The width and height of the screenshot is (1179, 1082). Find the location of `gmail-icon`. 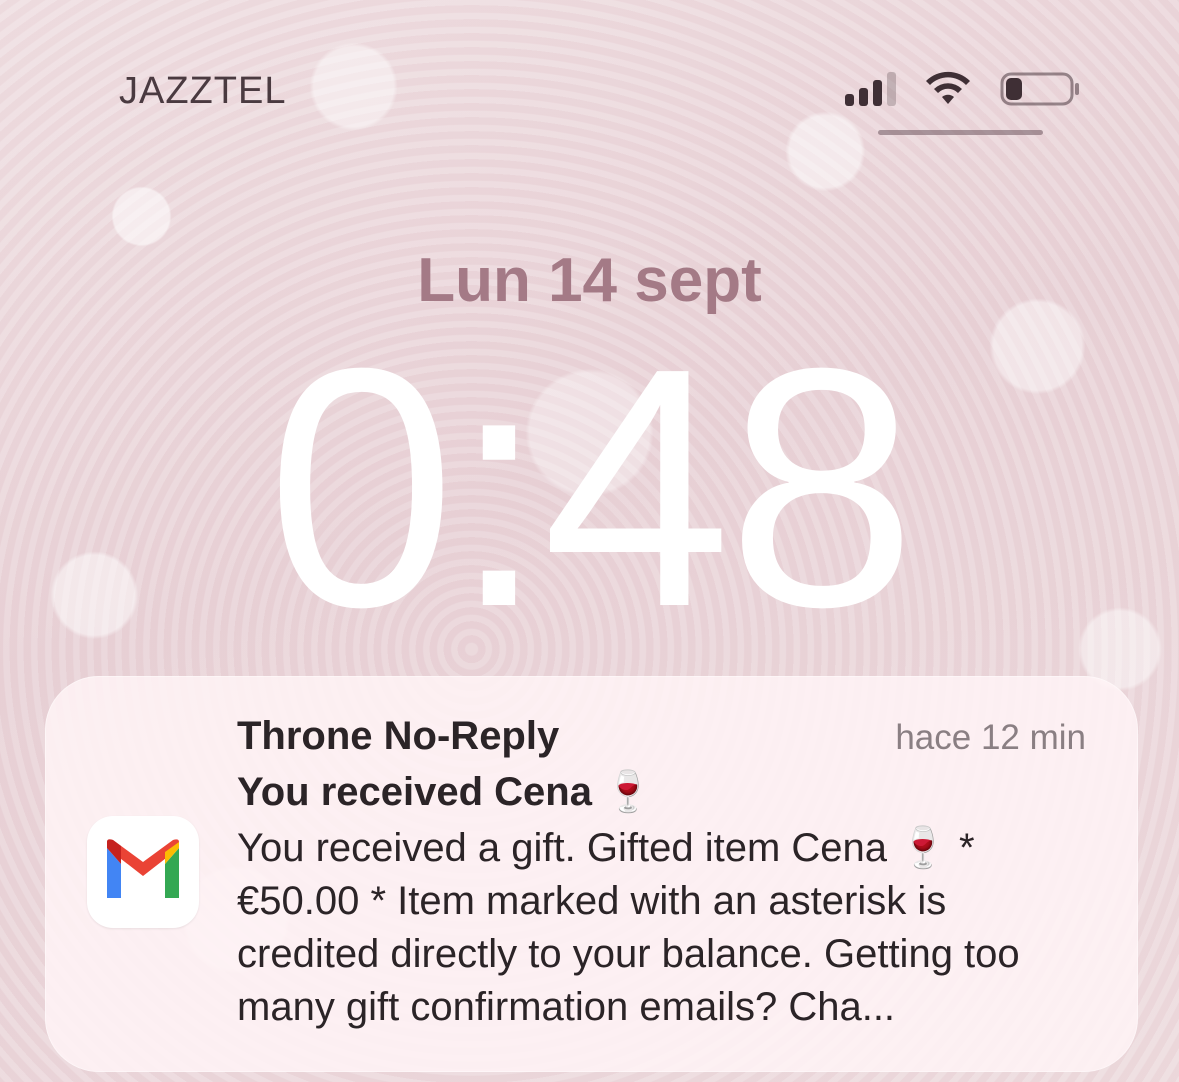

gmail-icon is located at coordinates (143, 872).